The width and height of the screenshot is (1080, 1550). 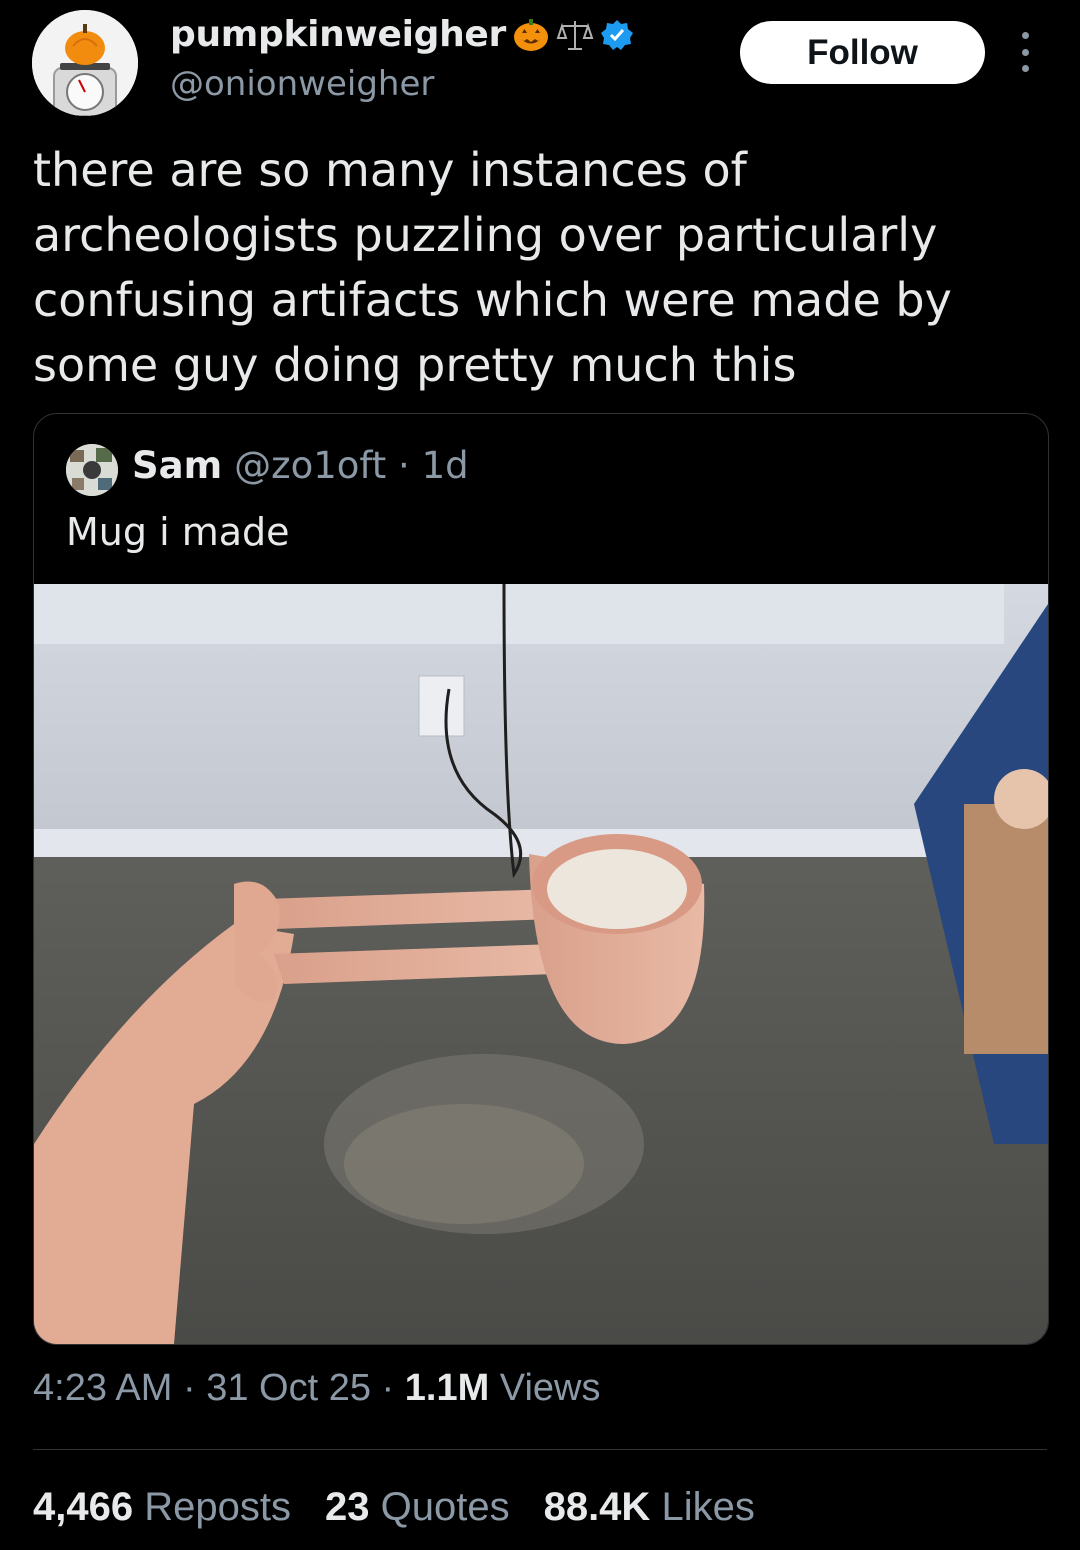 I want to click on reposts-stat: 4,466 Reposts, so click(x=162, y=1507).